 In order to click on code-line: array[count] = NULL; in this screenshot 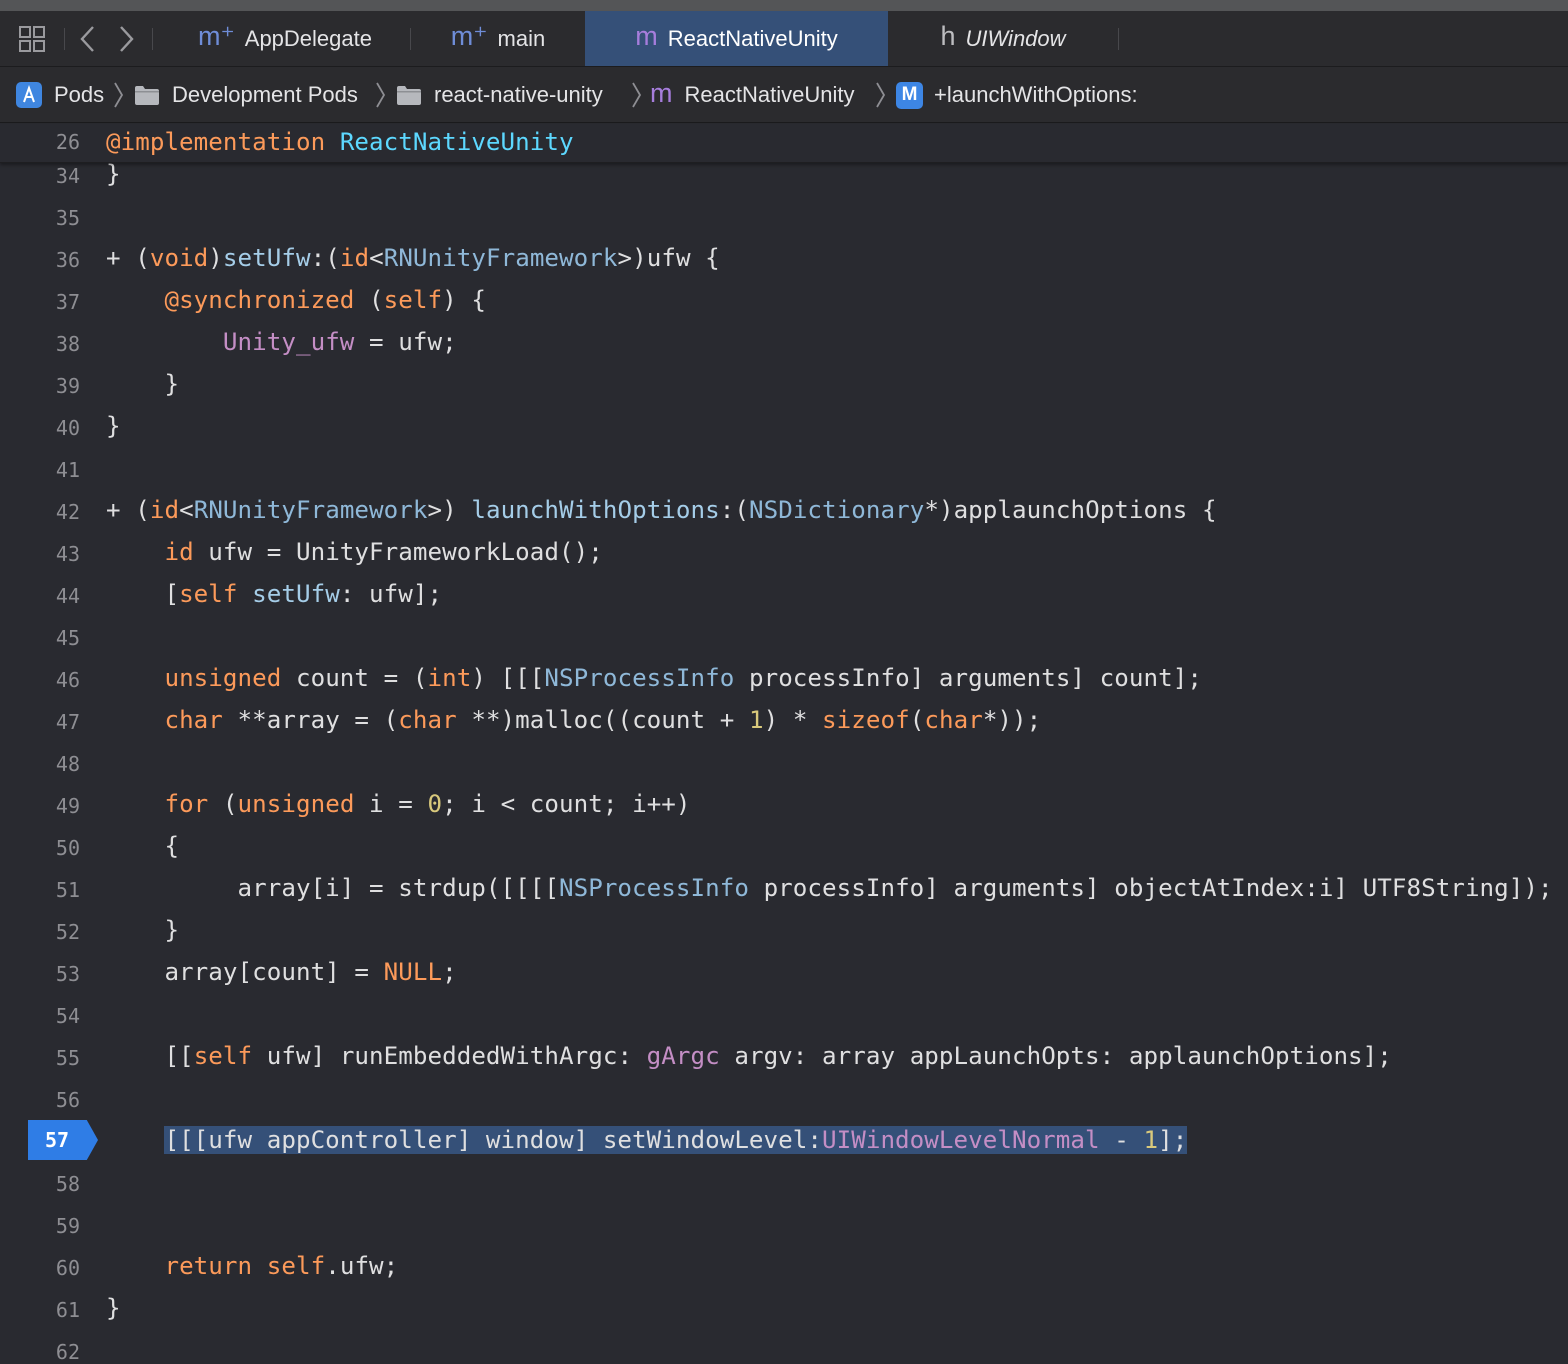, I will do `click(281, 972)`.